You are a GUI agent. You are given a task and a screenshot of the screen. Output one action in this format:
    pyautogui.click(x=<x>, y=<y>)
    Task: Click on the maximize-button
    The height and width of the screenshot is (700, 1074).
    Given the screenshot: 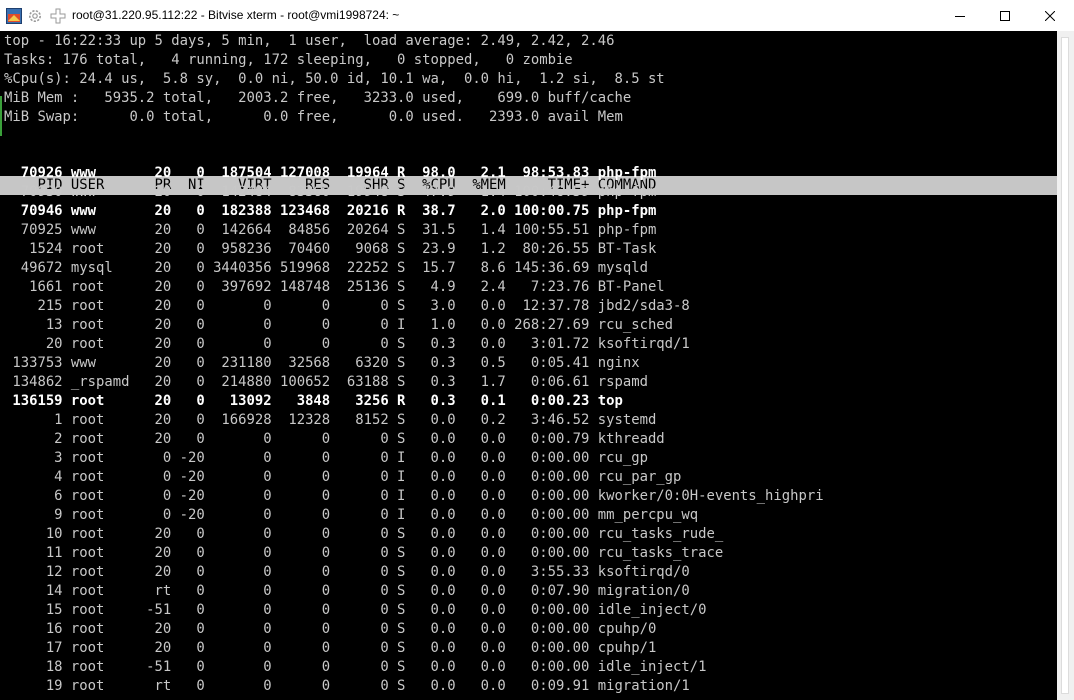 What is the action you would take?
    pyautogui.click(x=1005, y=15)
    